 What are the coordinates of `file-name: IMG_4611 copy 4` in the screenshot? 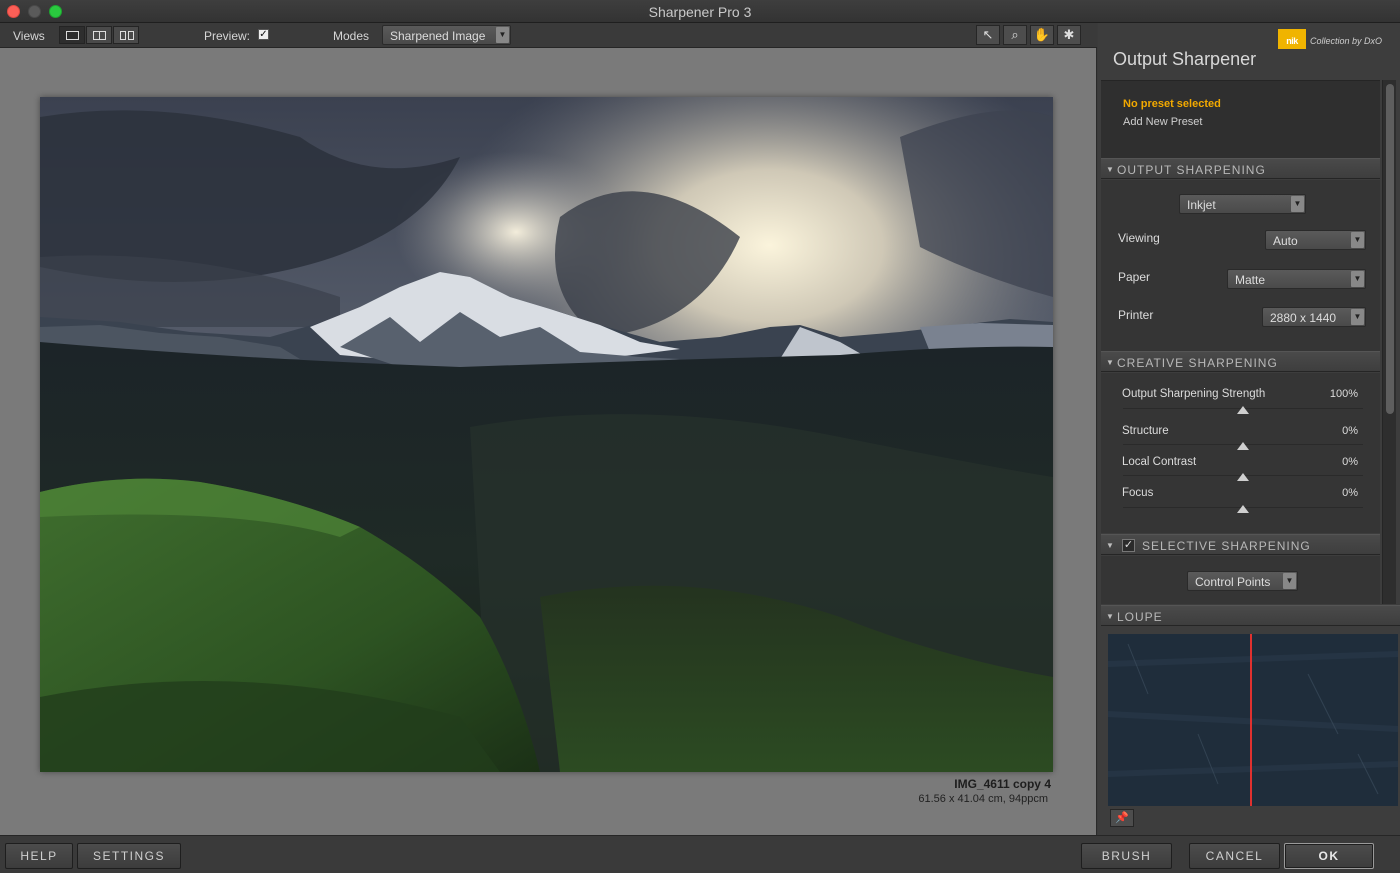 It's located at (1002, 784).